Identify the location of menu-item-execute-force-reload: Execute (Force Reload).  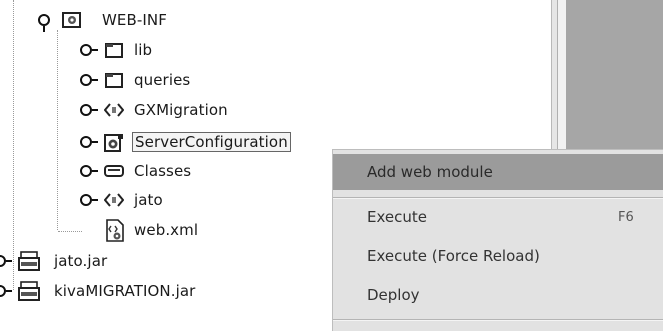
(498, 256).